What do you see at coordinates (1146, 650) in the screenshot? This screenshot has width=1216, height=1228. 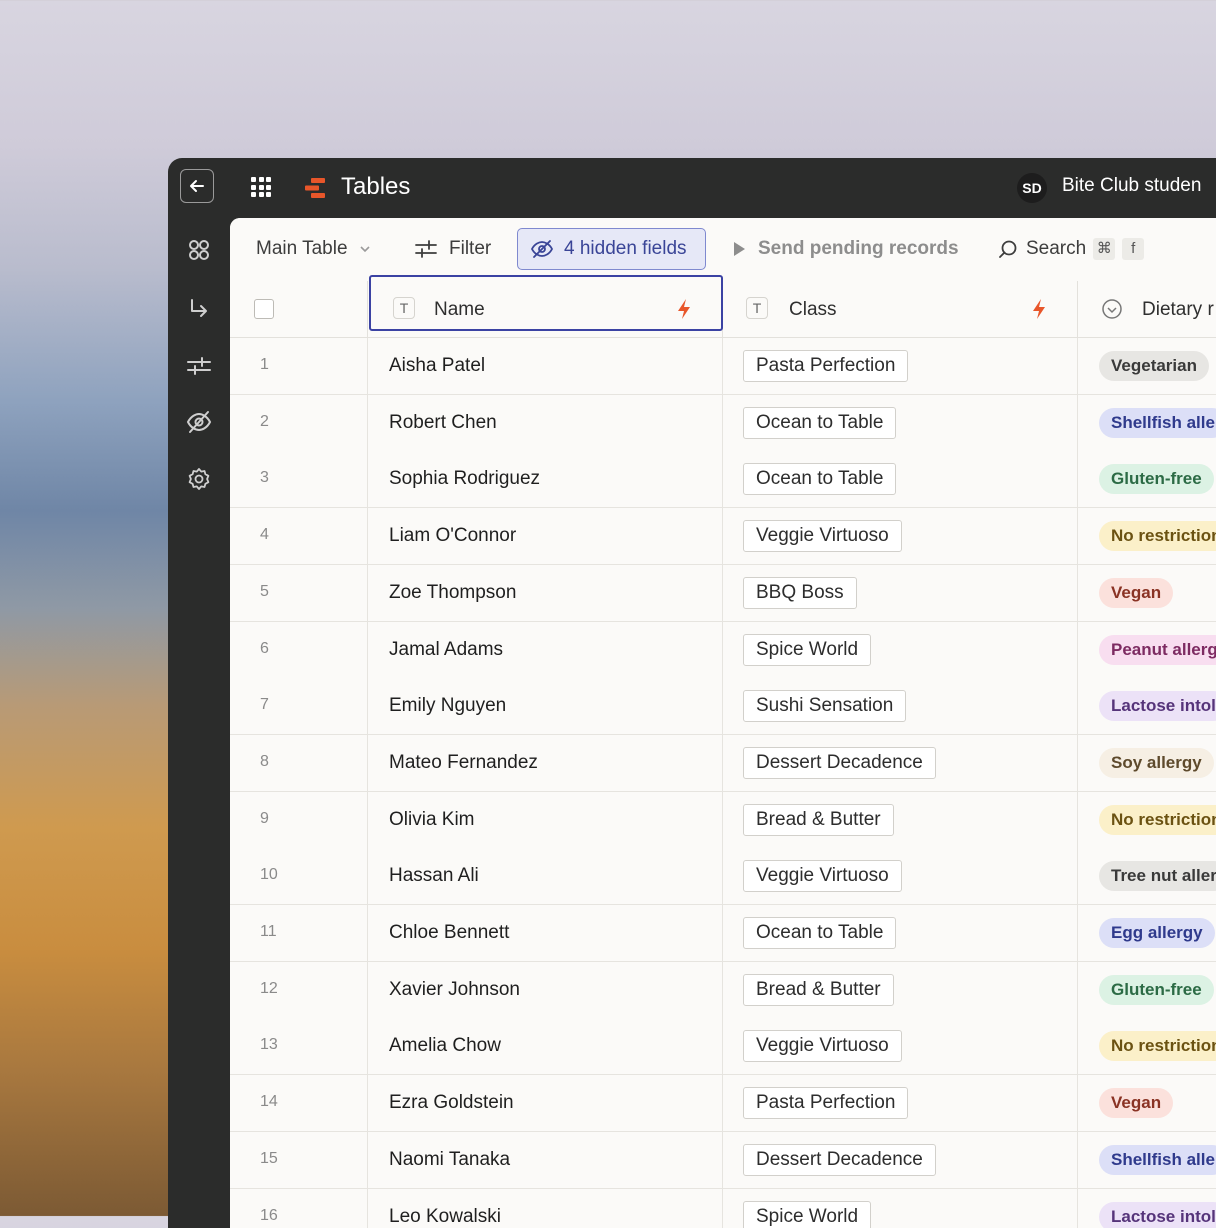 I see `dietary-cell: Peanut allerg` at bounding box center [1146, 650].